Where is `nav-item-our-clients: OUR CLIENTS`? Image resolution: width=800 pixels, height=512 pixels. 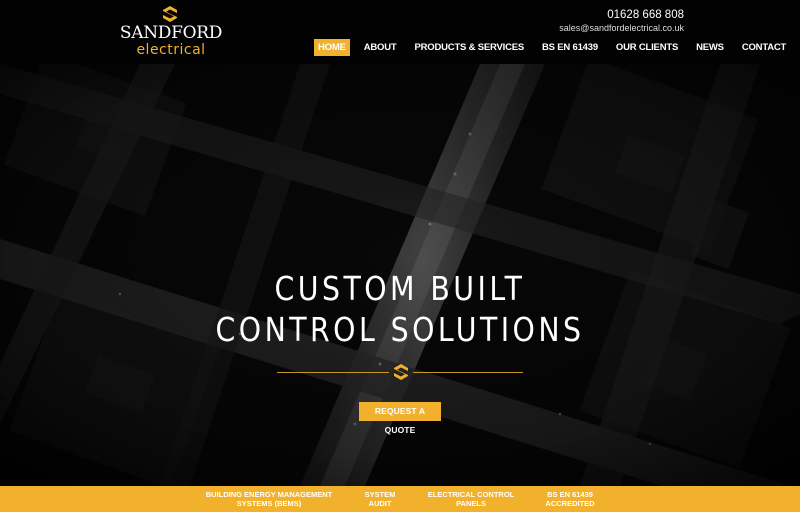 nav-item-our-clients: OUR CLIENTS is located at coordinates (647, 47).